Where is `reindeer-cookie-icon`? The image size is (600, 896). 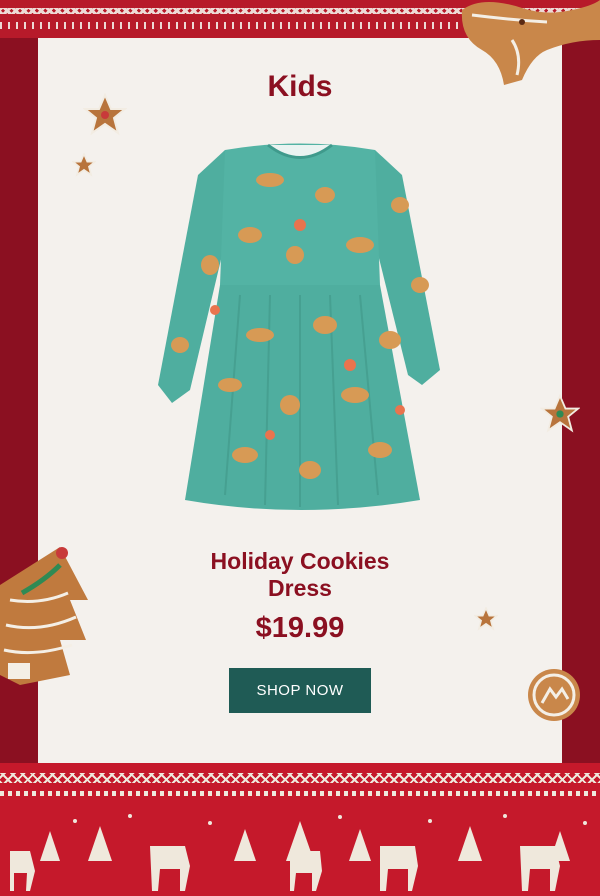
reindeer-cookie-icon is located at coordinates (530, 42).